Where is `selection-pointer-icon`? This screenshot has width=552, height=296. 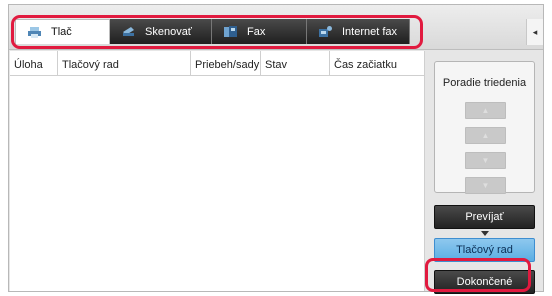
selection-pointer-icon is located at coordinates (485, 233).